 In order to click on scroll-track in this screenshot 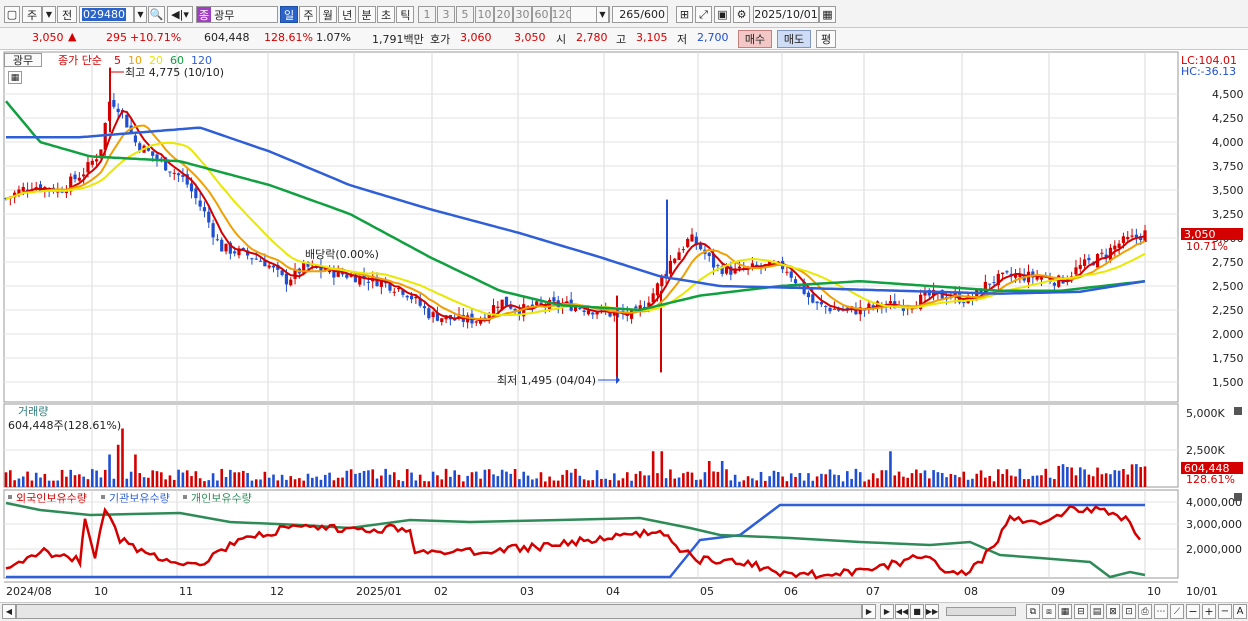, I will do `click(439, 611)`.